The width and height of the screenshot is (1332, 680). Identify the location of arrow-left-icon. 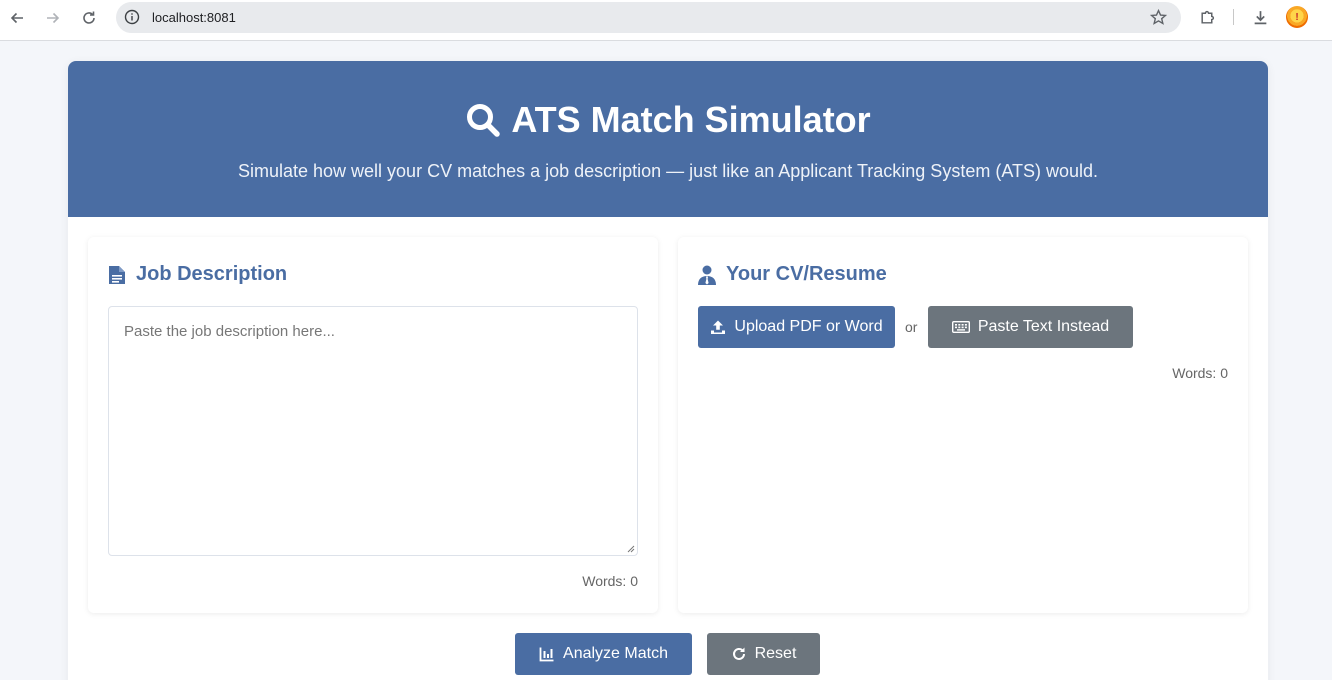
(16, 18).